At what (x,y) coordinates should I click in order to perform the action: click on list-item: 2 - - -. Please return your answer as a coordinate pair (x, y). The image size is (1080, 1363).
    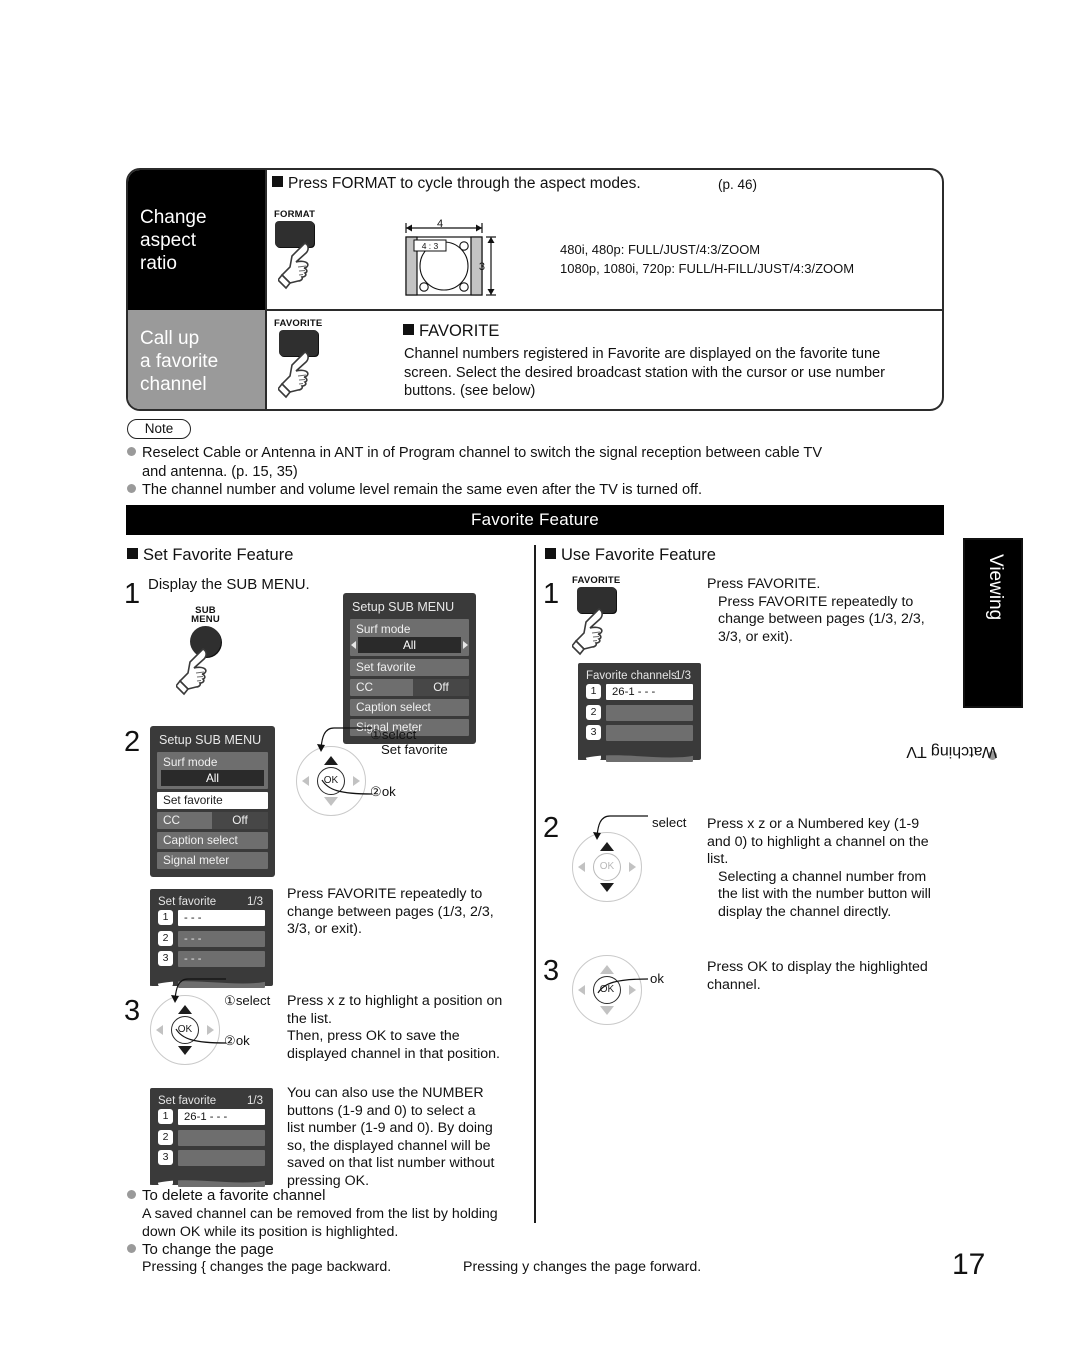
    Looking at the image, I should click on (211, 939).